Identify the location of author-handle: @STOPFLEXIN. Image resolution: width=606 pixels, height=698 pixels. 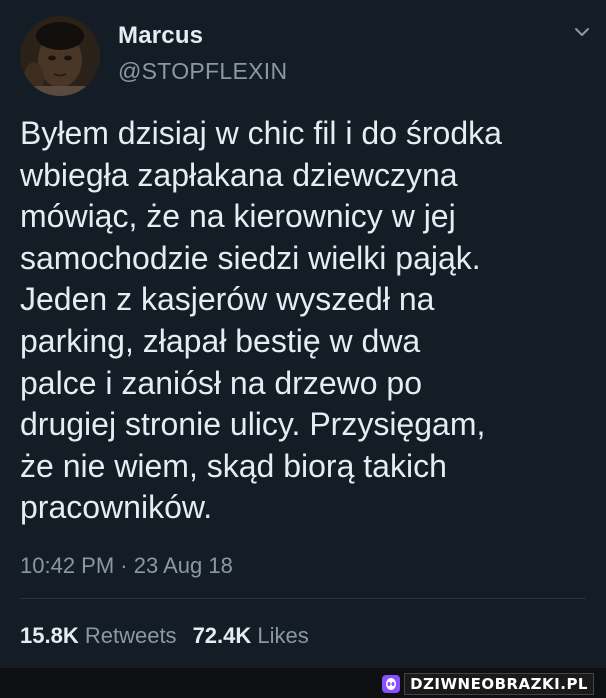
(202, 71).